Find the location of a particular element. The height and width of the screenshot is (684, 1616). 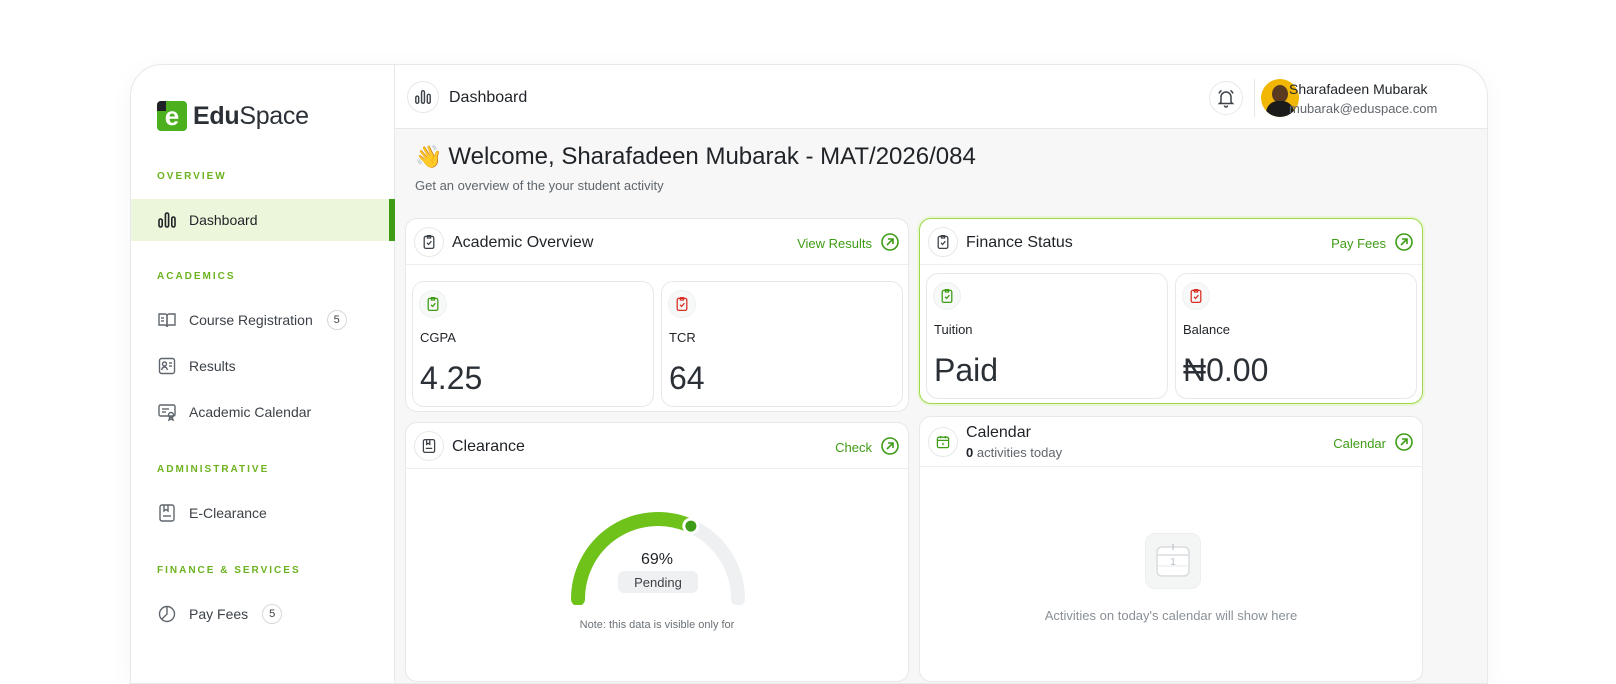

topbar-divider is located at coordinates (1254, 98).